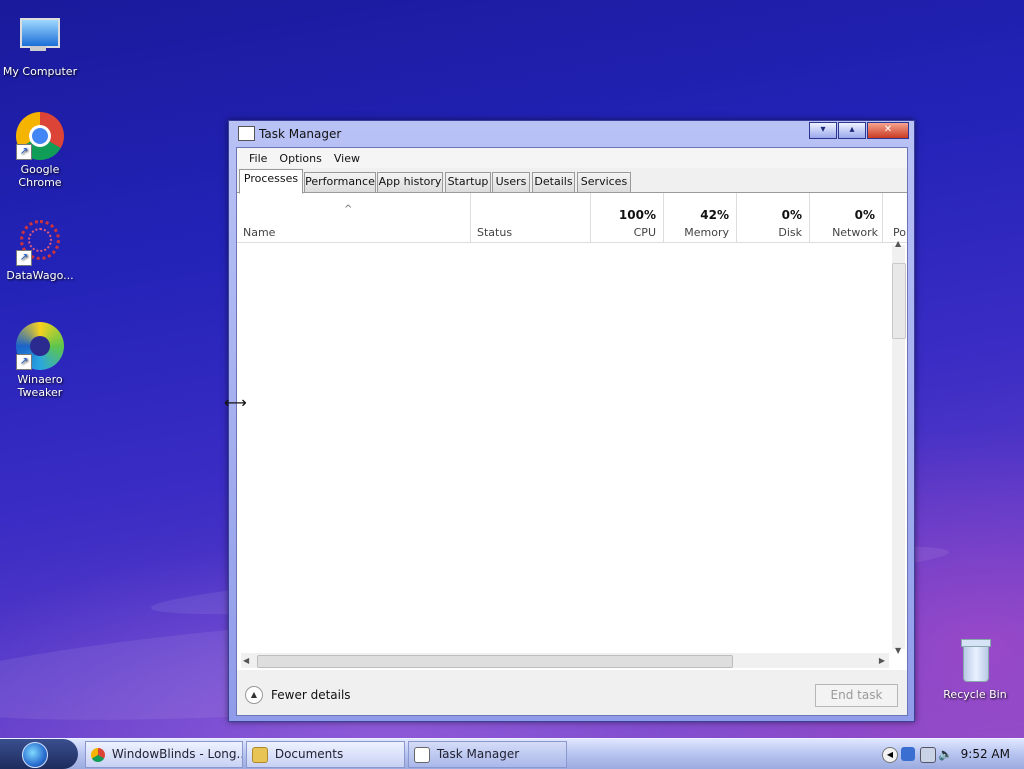 This screenshot has width=1024, height=769. I want to click on window-footer: ▲ Fewer details End task, so click(572, 692).